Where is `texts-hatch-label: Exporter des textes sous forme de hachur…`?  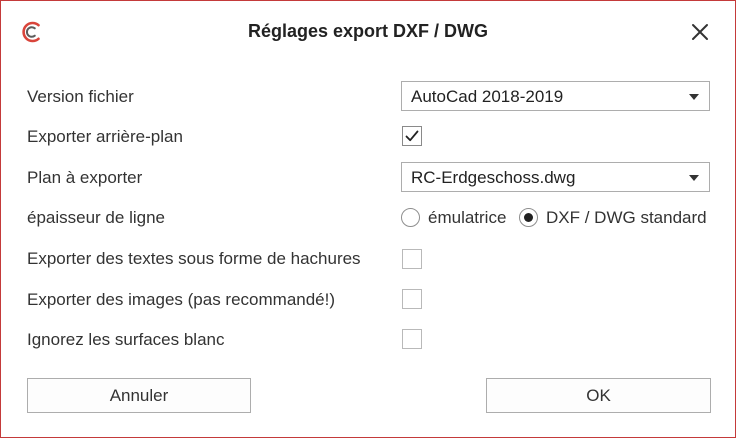 texts-hatch-label: Exporter des textes sous forme de hachur… is located at coordinates (194, 258).